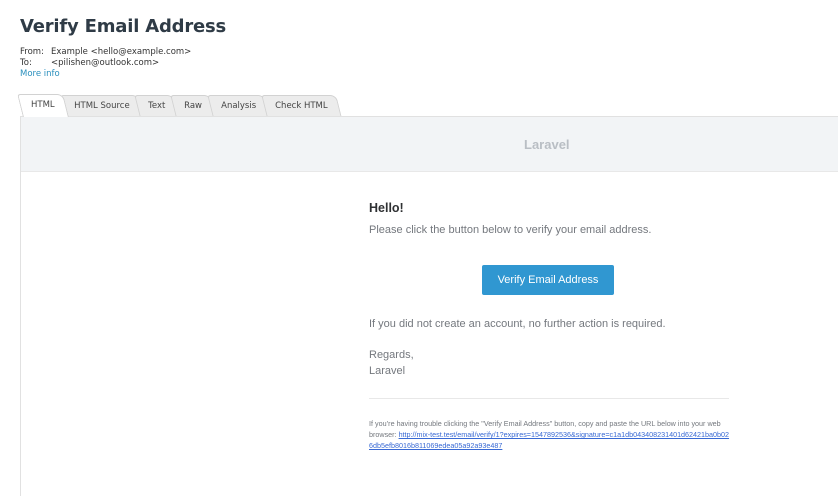 This screenshot has width=838, height=496. I want to click on tab-check-html-label: Check HTML, so click(301, 106).